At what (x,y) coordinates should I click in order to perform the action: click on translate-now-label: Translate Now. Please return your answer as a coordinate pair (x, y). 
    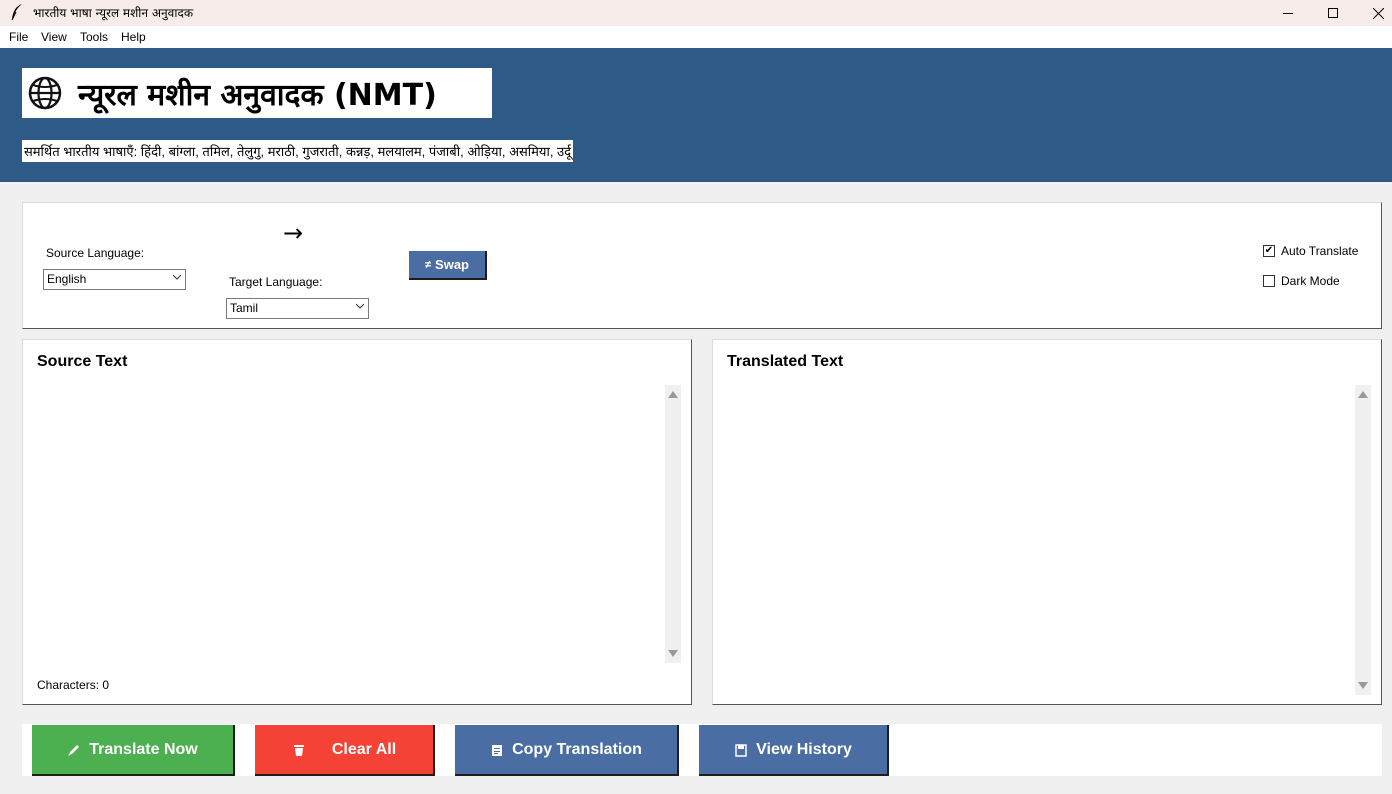
    Looking at the image, I should click on (143, 749).